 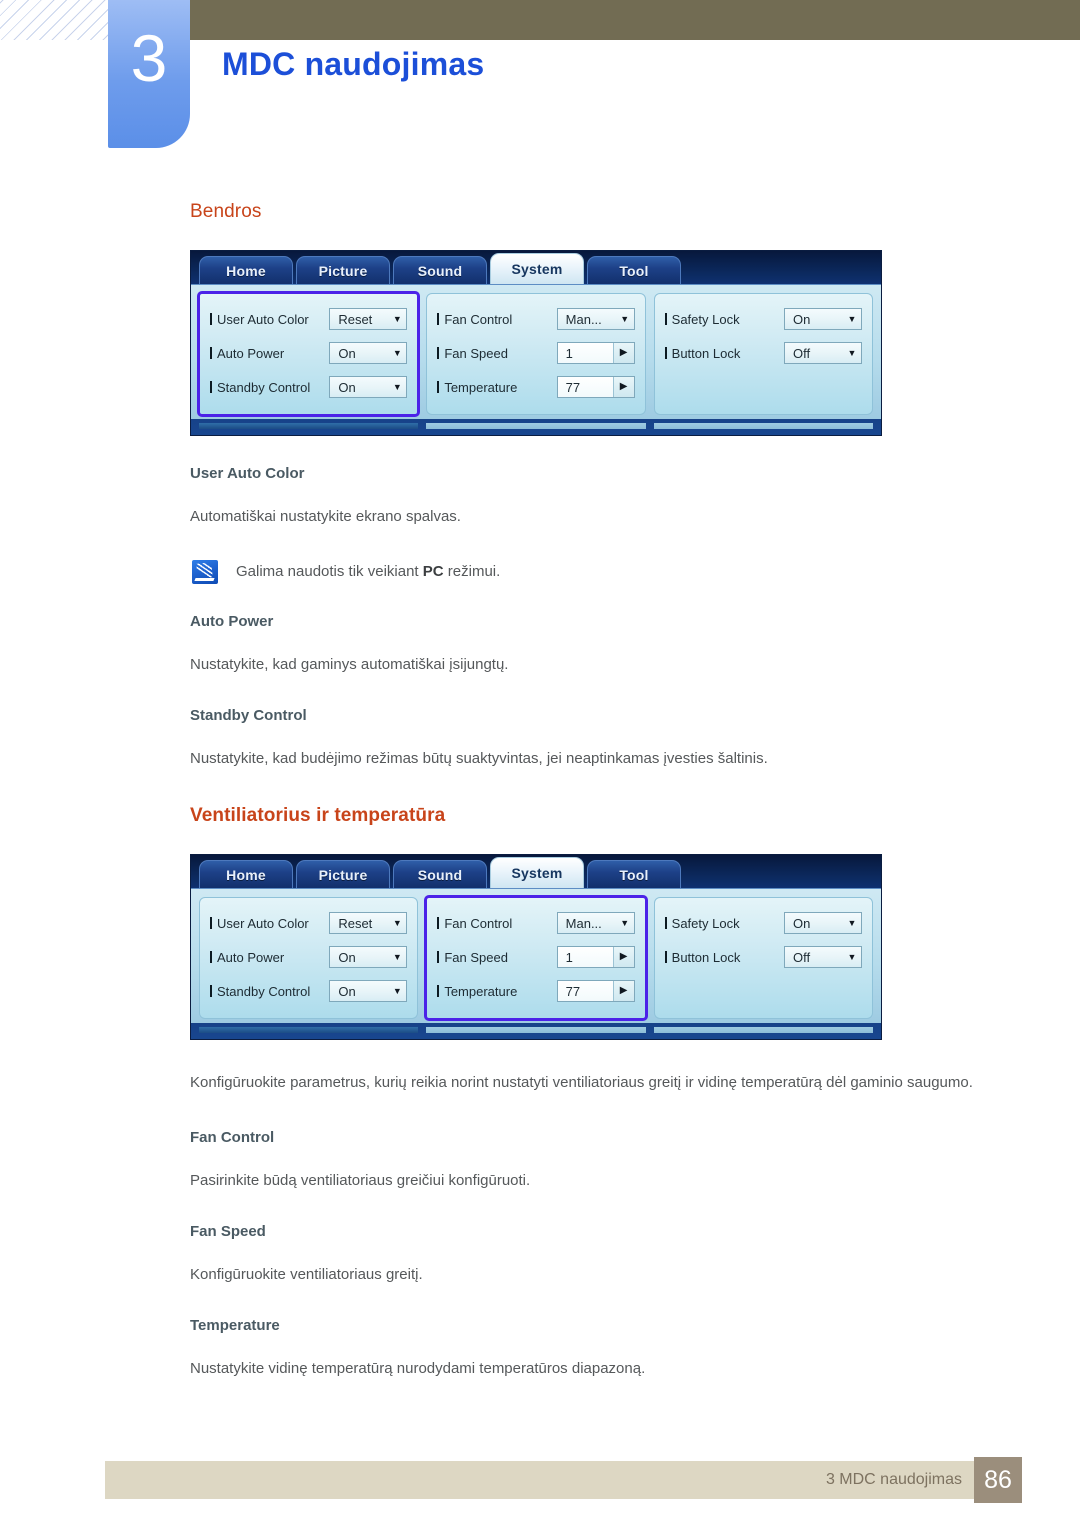 I want to click on mdc-label-auto-power: Auto Power, so click(x=269, y=353).